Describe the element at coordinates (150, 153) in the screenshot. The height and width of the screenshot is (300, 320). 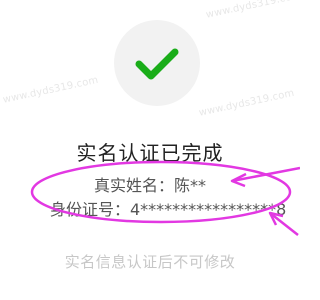
I see `status-title: 实名认证已完成` at that location.